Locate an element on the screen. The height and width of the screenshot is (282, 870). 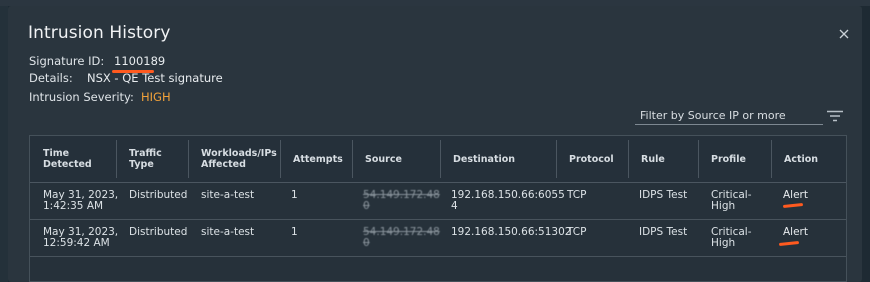
close-icon is located at coordinates (844, 34).